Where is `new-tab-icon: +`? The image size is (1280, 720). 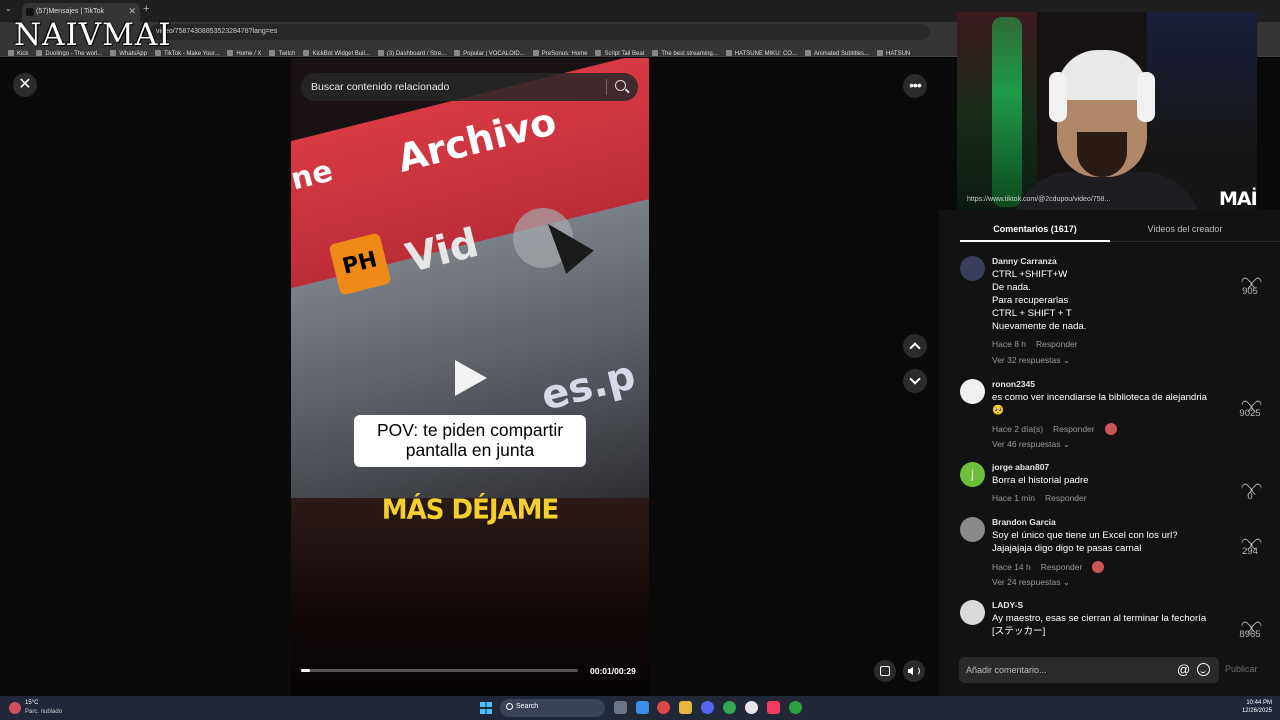 new-tab-icon: + is located at coordinates (146, 9).